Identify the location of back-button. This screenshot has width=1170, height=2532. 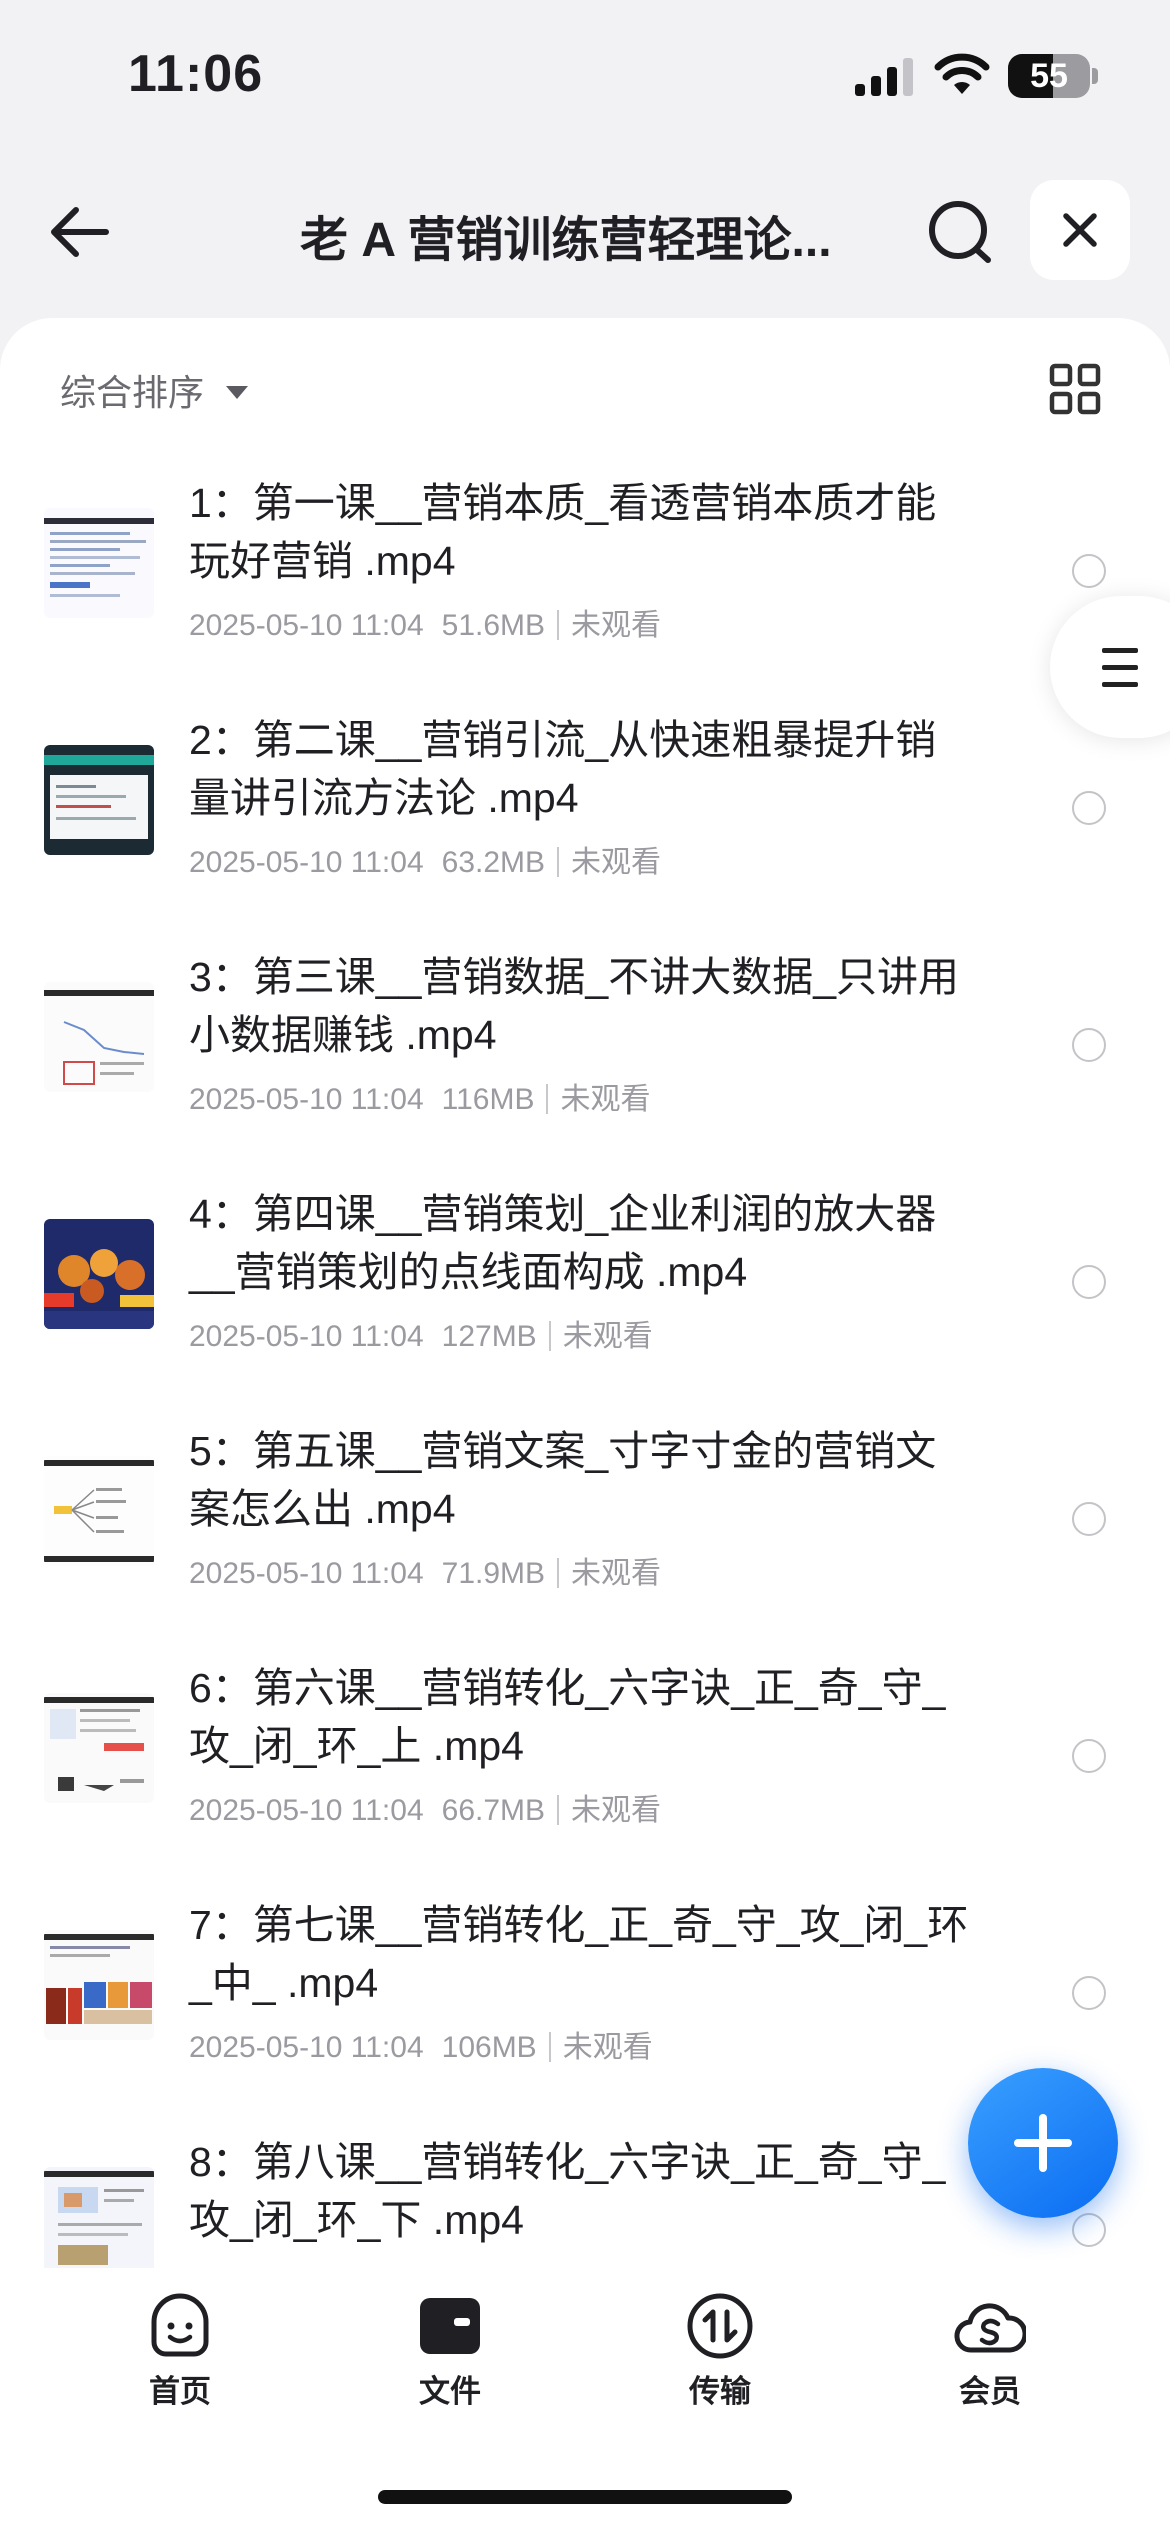
(80, 232).